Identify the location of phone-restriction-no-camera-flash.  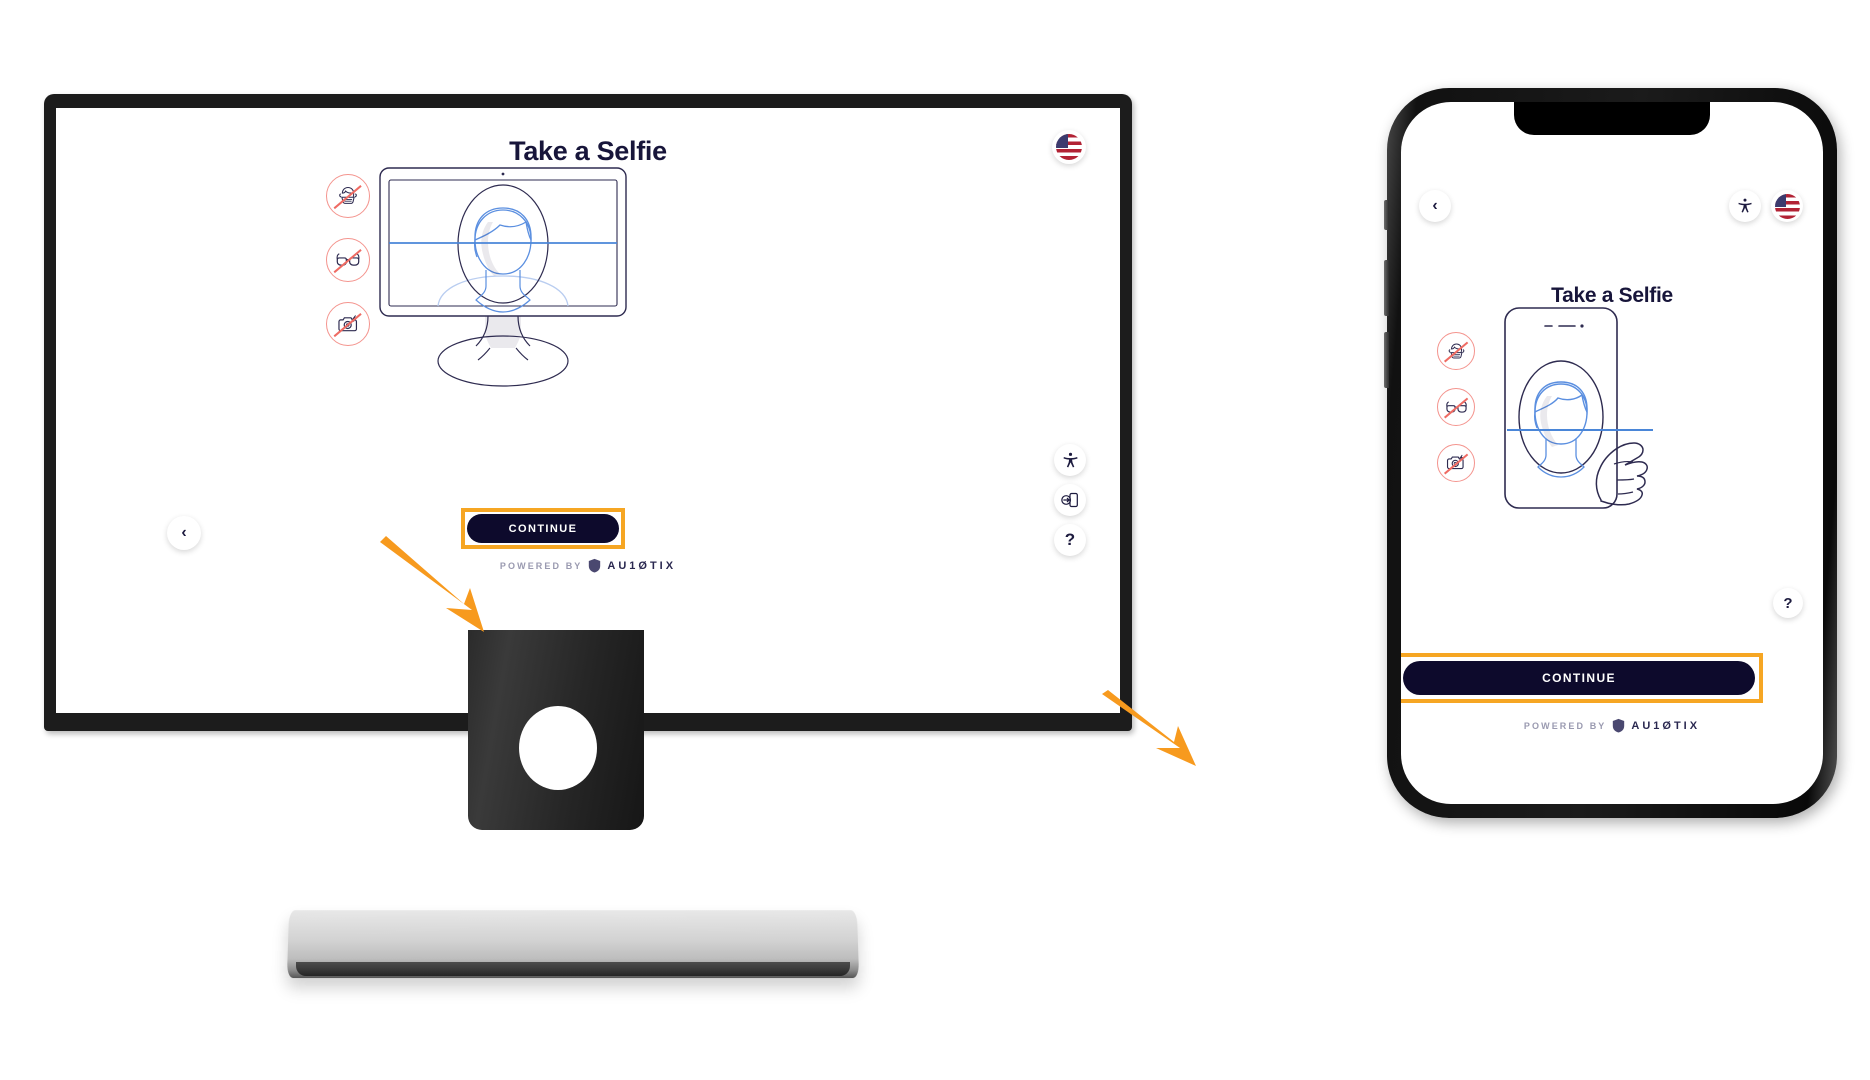
(1456, 463).